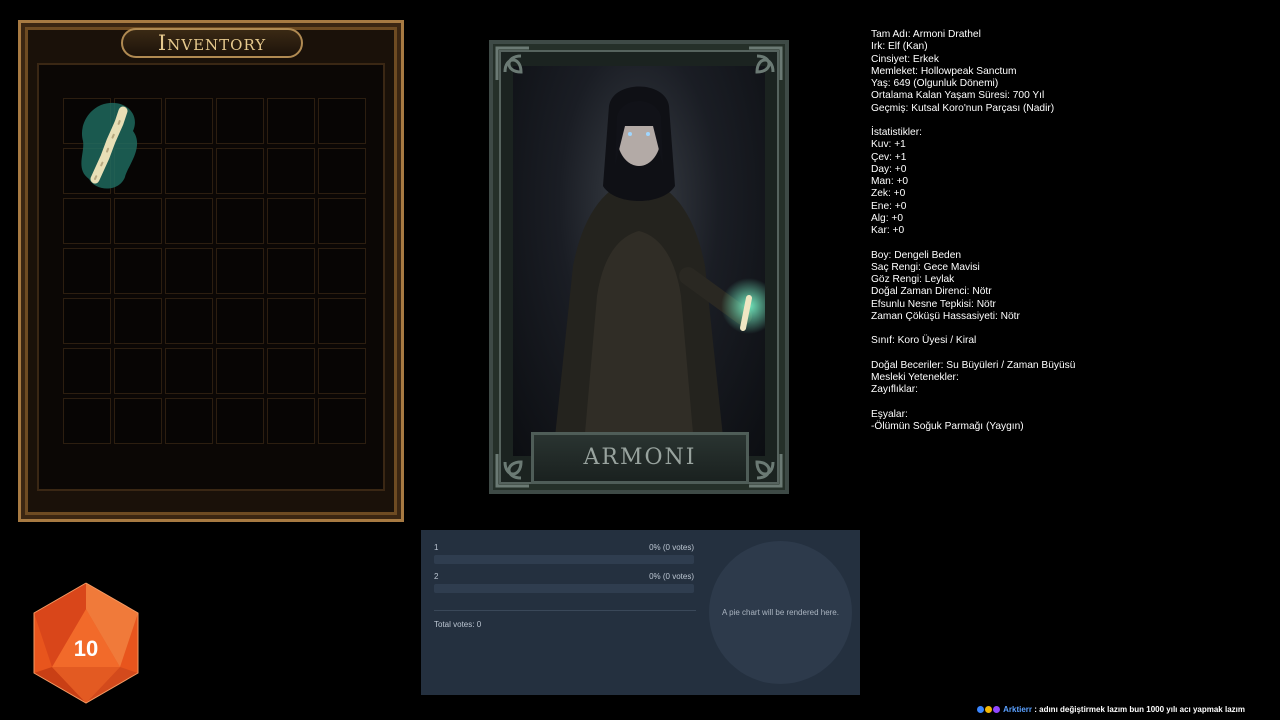 The height and width of the screenshot is (720, 1280). I want to click on character-sheet-line: Zaman Çöküşü Hassasiyeti: Nötr, so click(945, 316).